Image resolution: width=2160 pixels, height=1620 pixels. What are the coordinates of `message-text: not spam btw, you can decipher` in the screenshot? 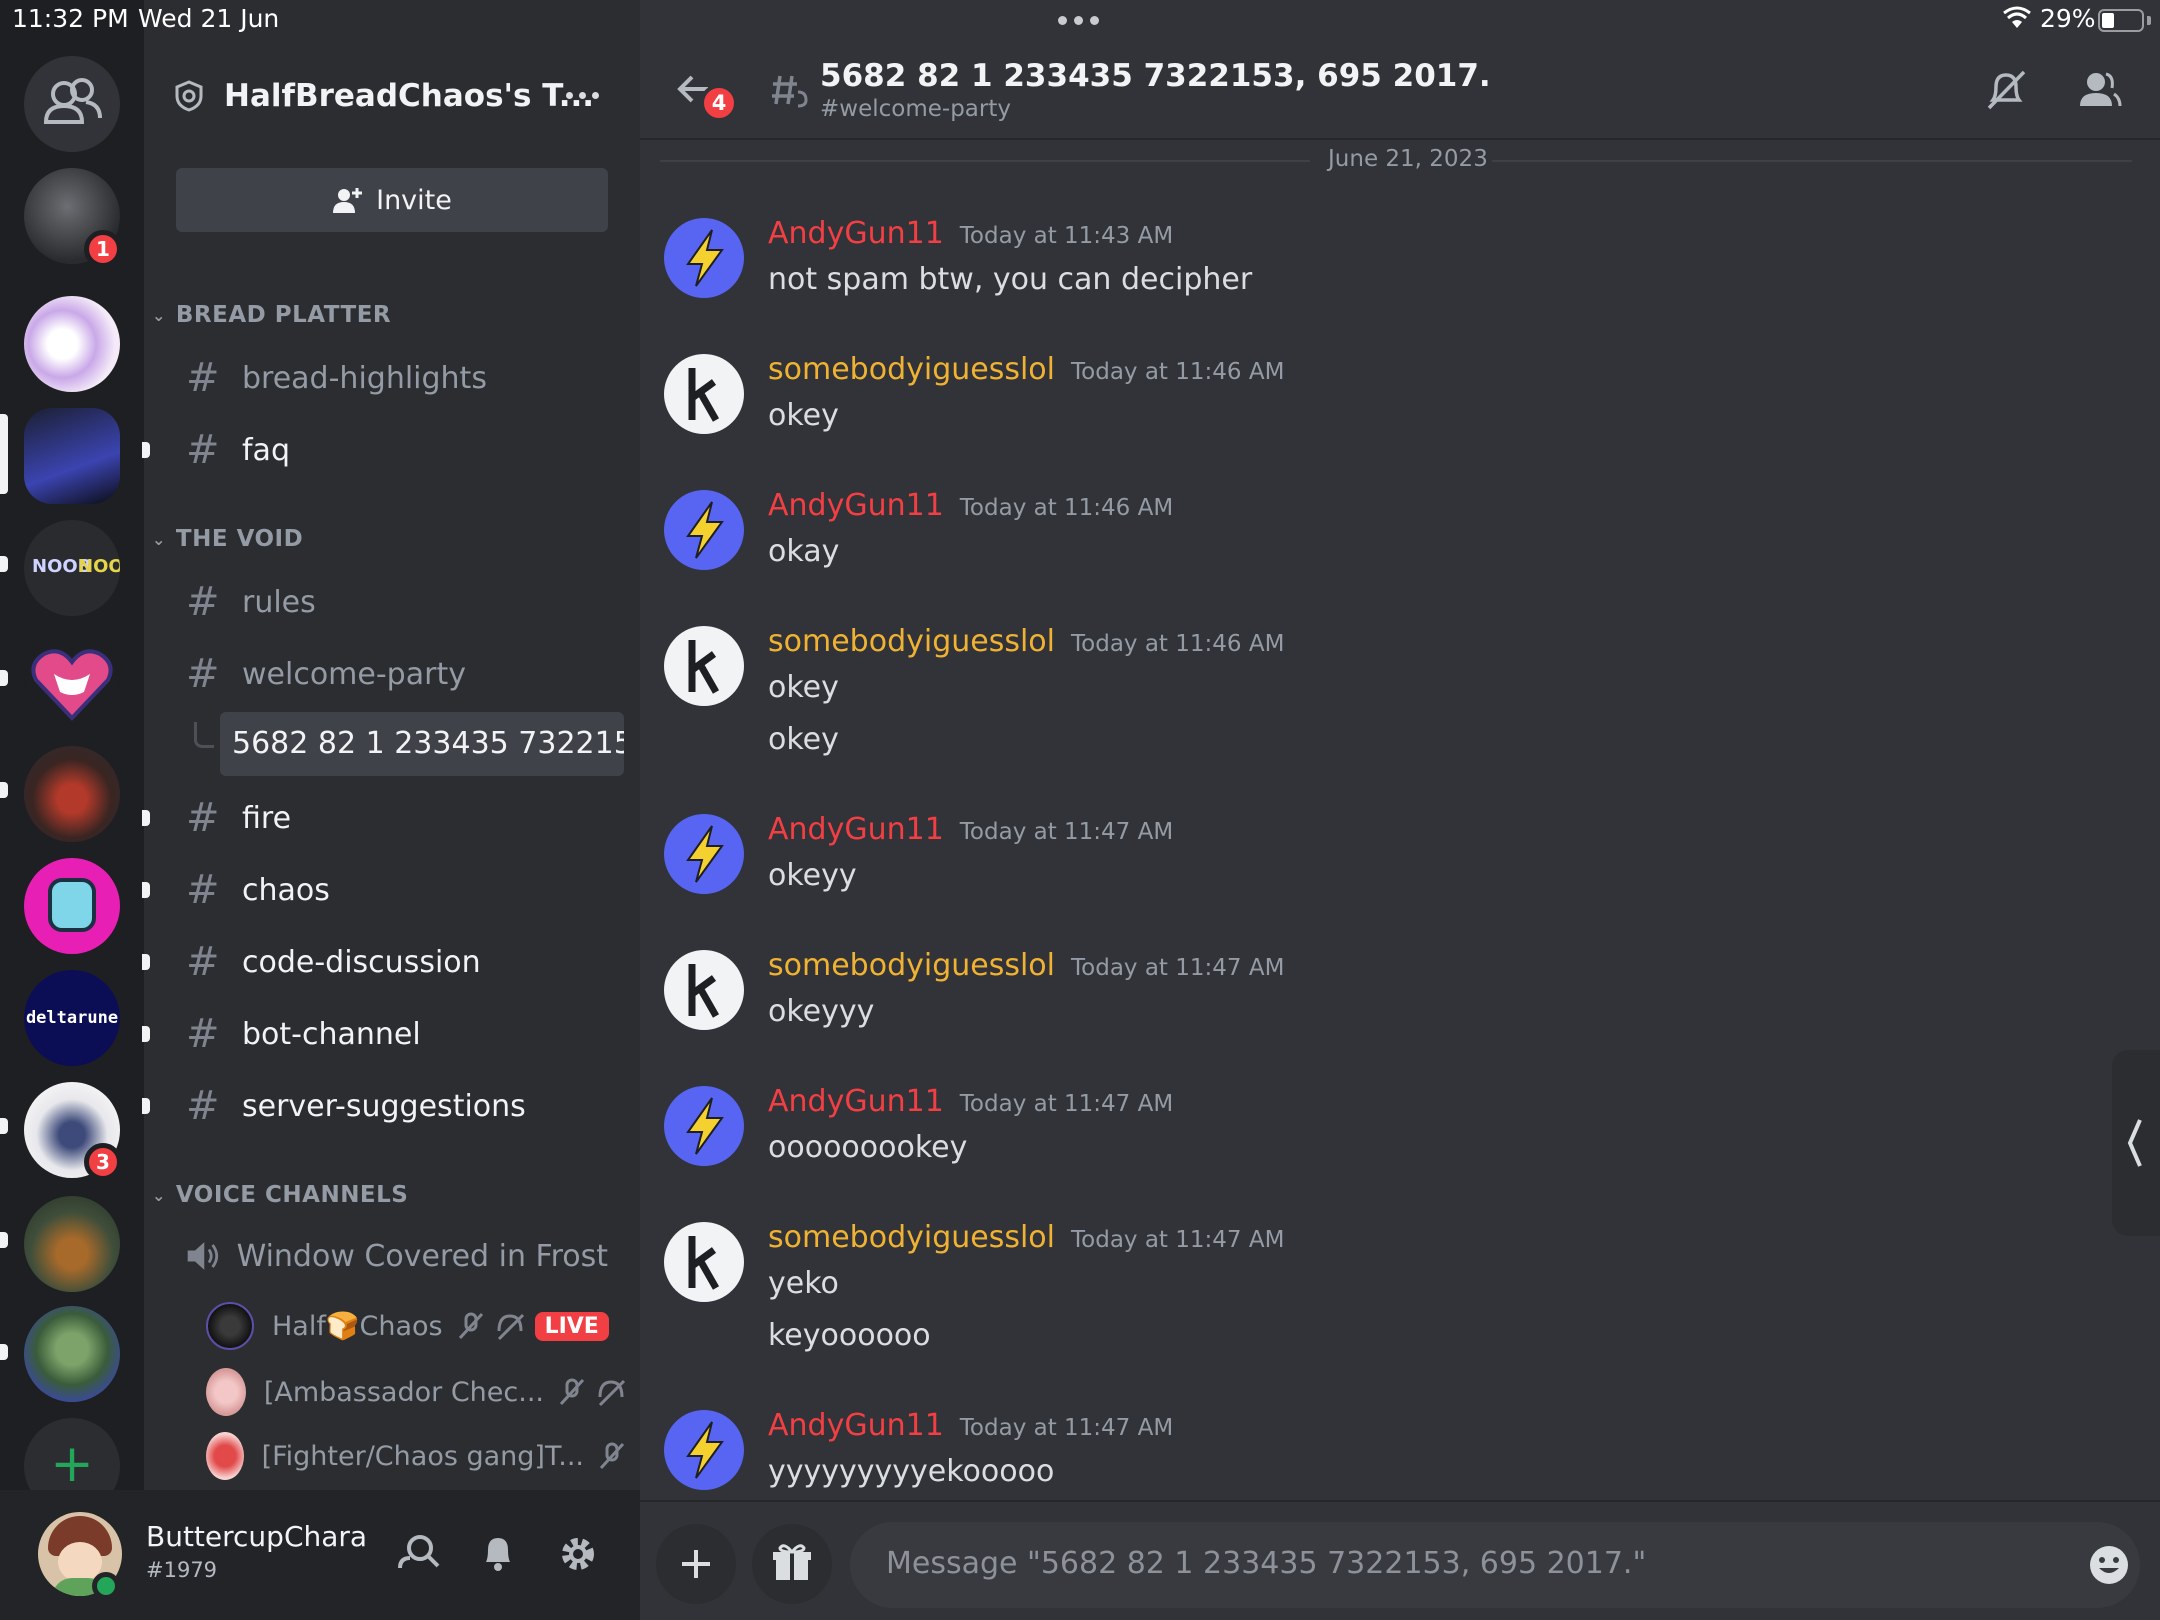 It's located at (1010, 279).